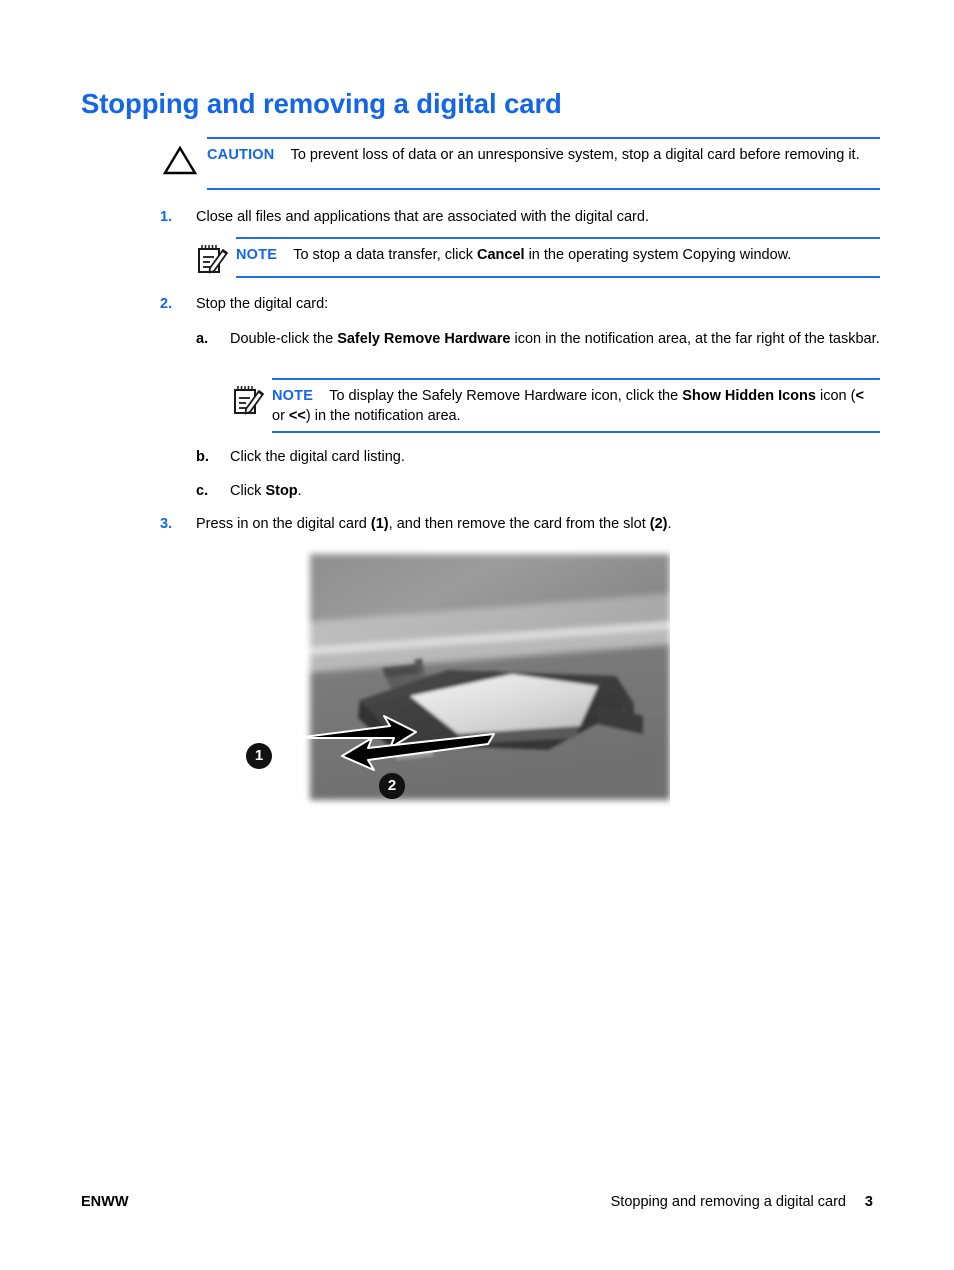 This screenshot has height=1270, width=954. Describe the element at coordinates (297, 415) in the screenshot. I see `note-2-bold-ltlt: <<` at that location.